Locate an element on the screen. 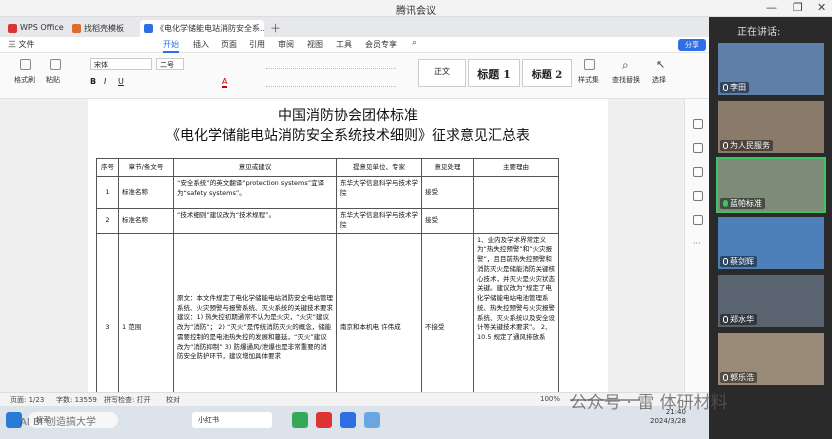 Image resolution: width=832 pixels, height=439 pixels. paste-label: 粘贴 is located at coordinates (53, 80).